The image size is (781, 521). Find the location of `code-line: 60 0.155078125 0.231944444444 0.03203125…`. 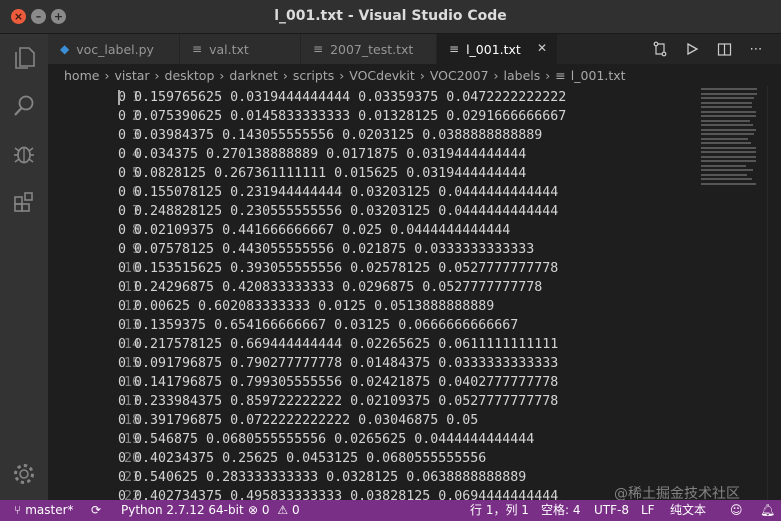

code-line: 60 0.155078125 0.231944444444 0.03203125… is located at coordinates (373, 192).